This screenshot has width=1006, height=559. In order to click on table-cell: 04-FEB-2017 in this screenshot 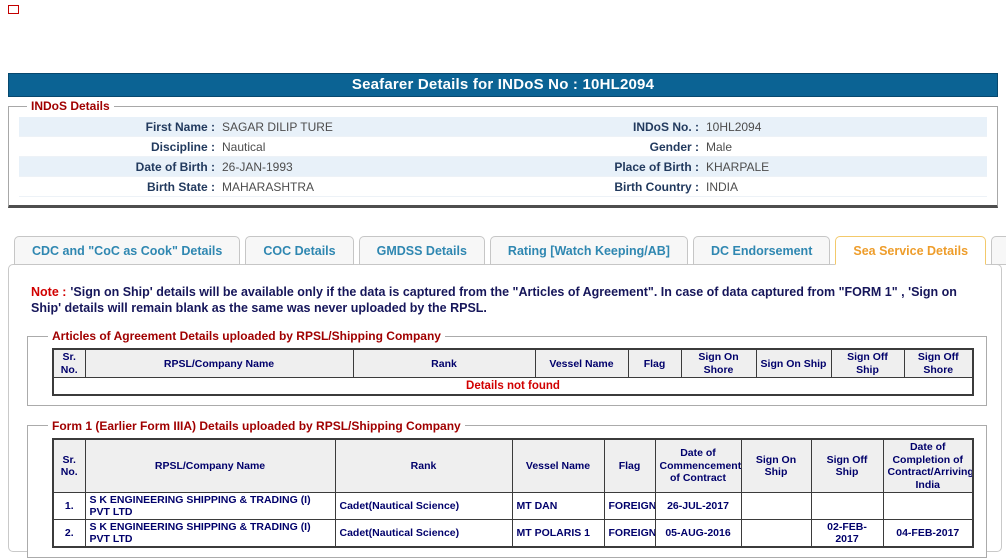, I will do `click(928, 533)`.